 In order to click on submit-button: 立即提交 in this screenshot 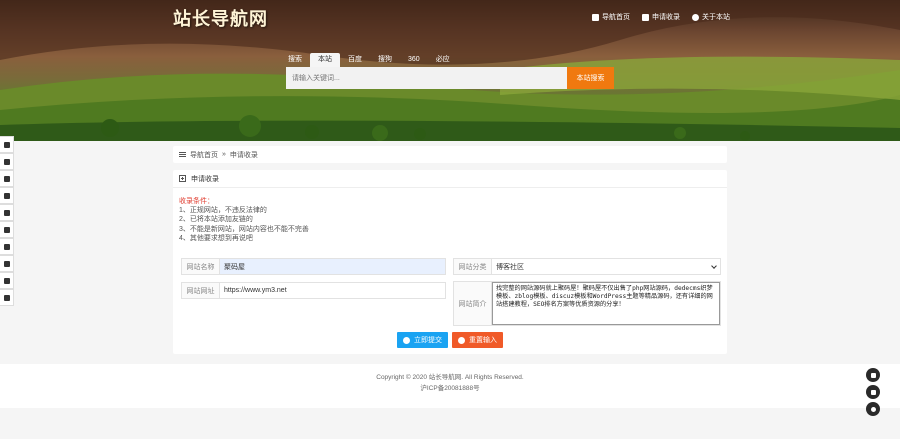, I will do `click(422, 340)`.